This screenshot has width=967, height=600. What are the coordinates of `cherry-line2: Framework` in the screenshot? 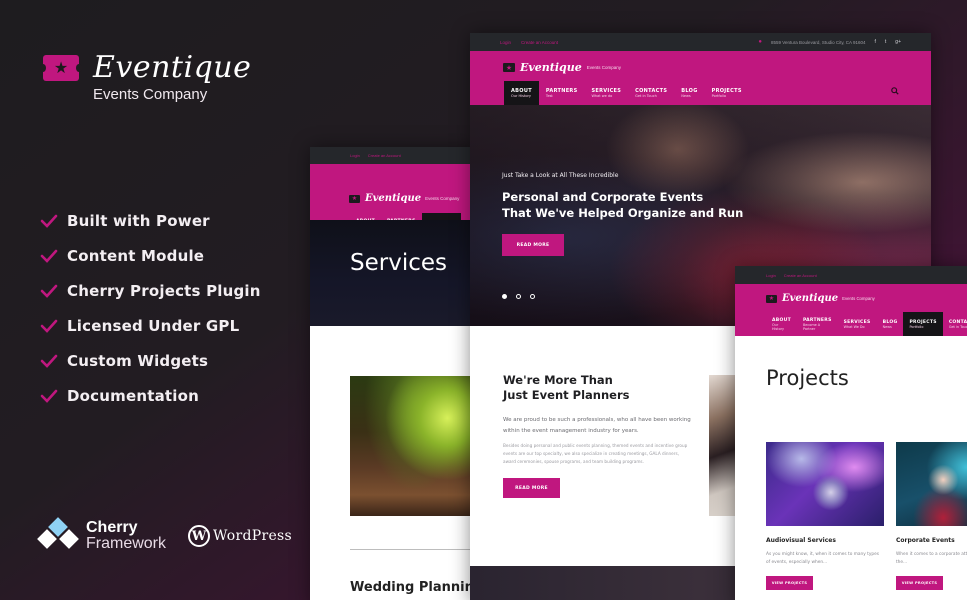 It's located at (126, 543).